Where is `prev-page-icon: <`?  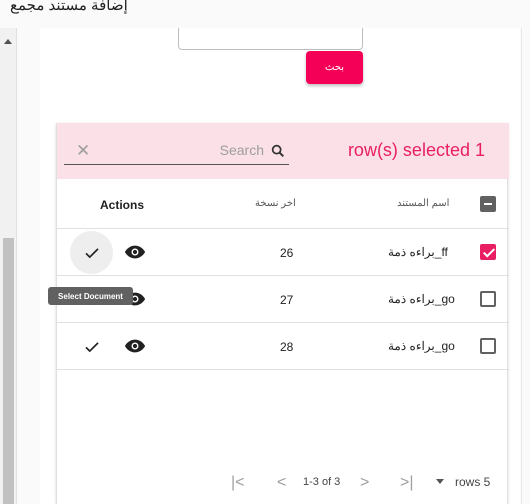
prev-page-icon: < is located at coordinates (281, 483).